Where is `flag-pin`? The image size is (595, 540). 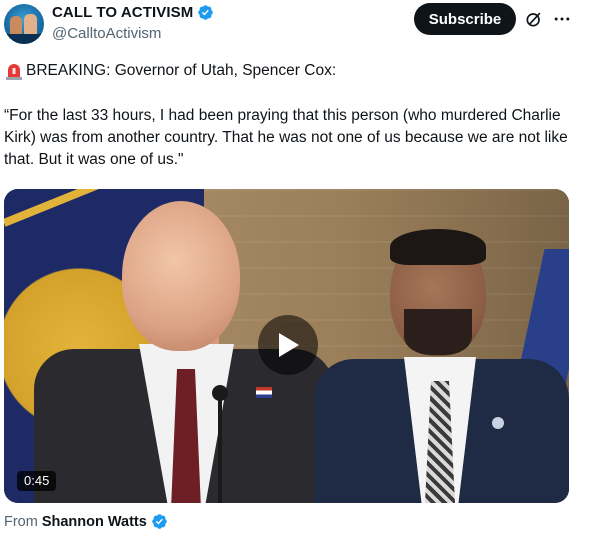
flag-pin is located at coordinates (264, 392).